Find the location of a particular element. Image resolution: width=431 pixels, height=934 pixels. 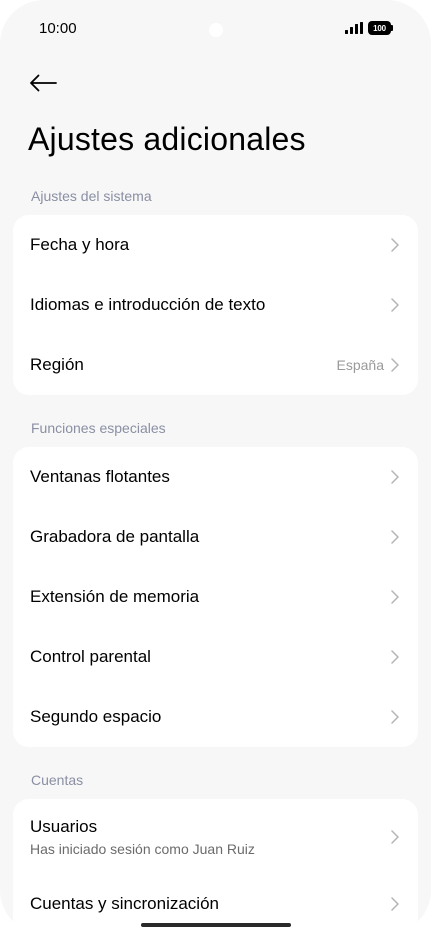

signal-icon is located at coordinates (354, 28).